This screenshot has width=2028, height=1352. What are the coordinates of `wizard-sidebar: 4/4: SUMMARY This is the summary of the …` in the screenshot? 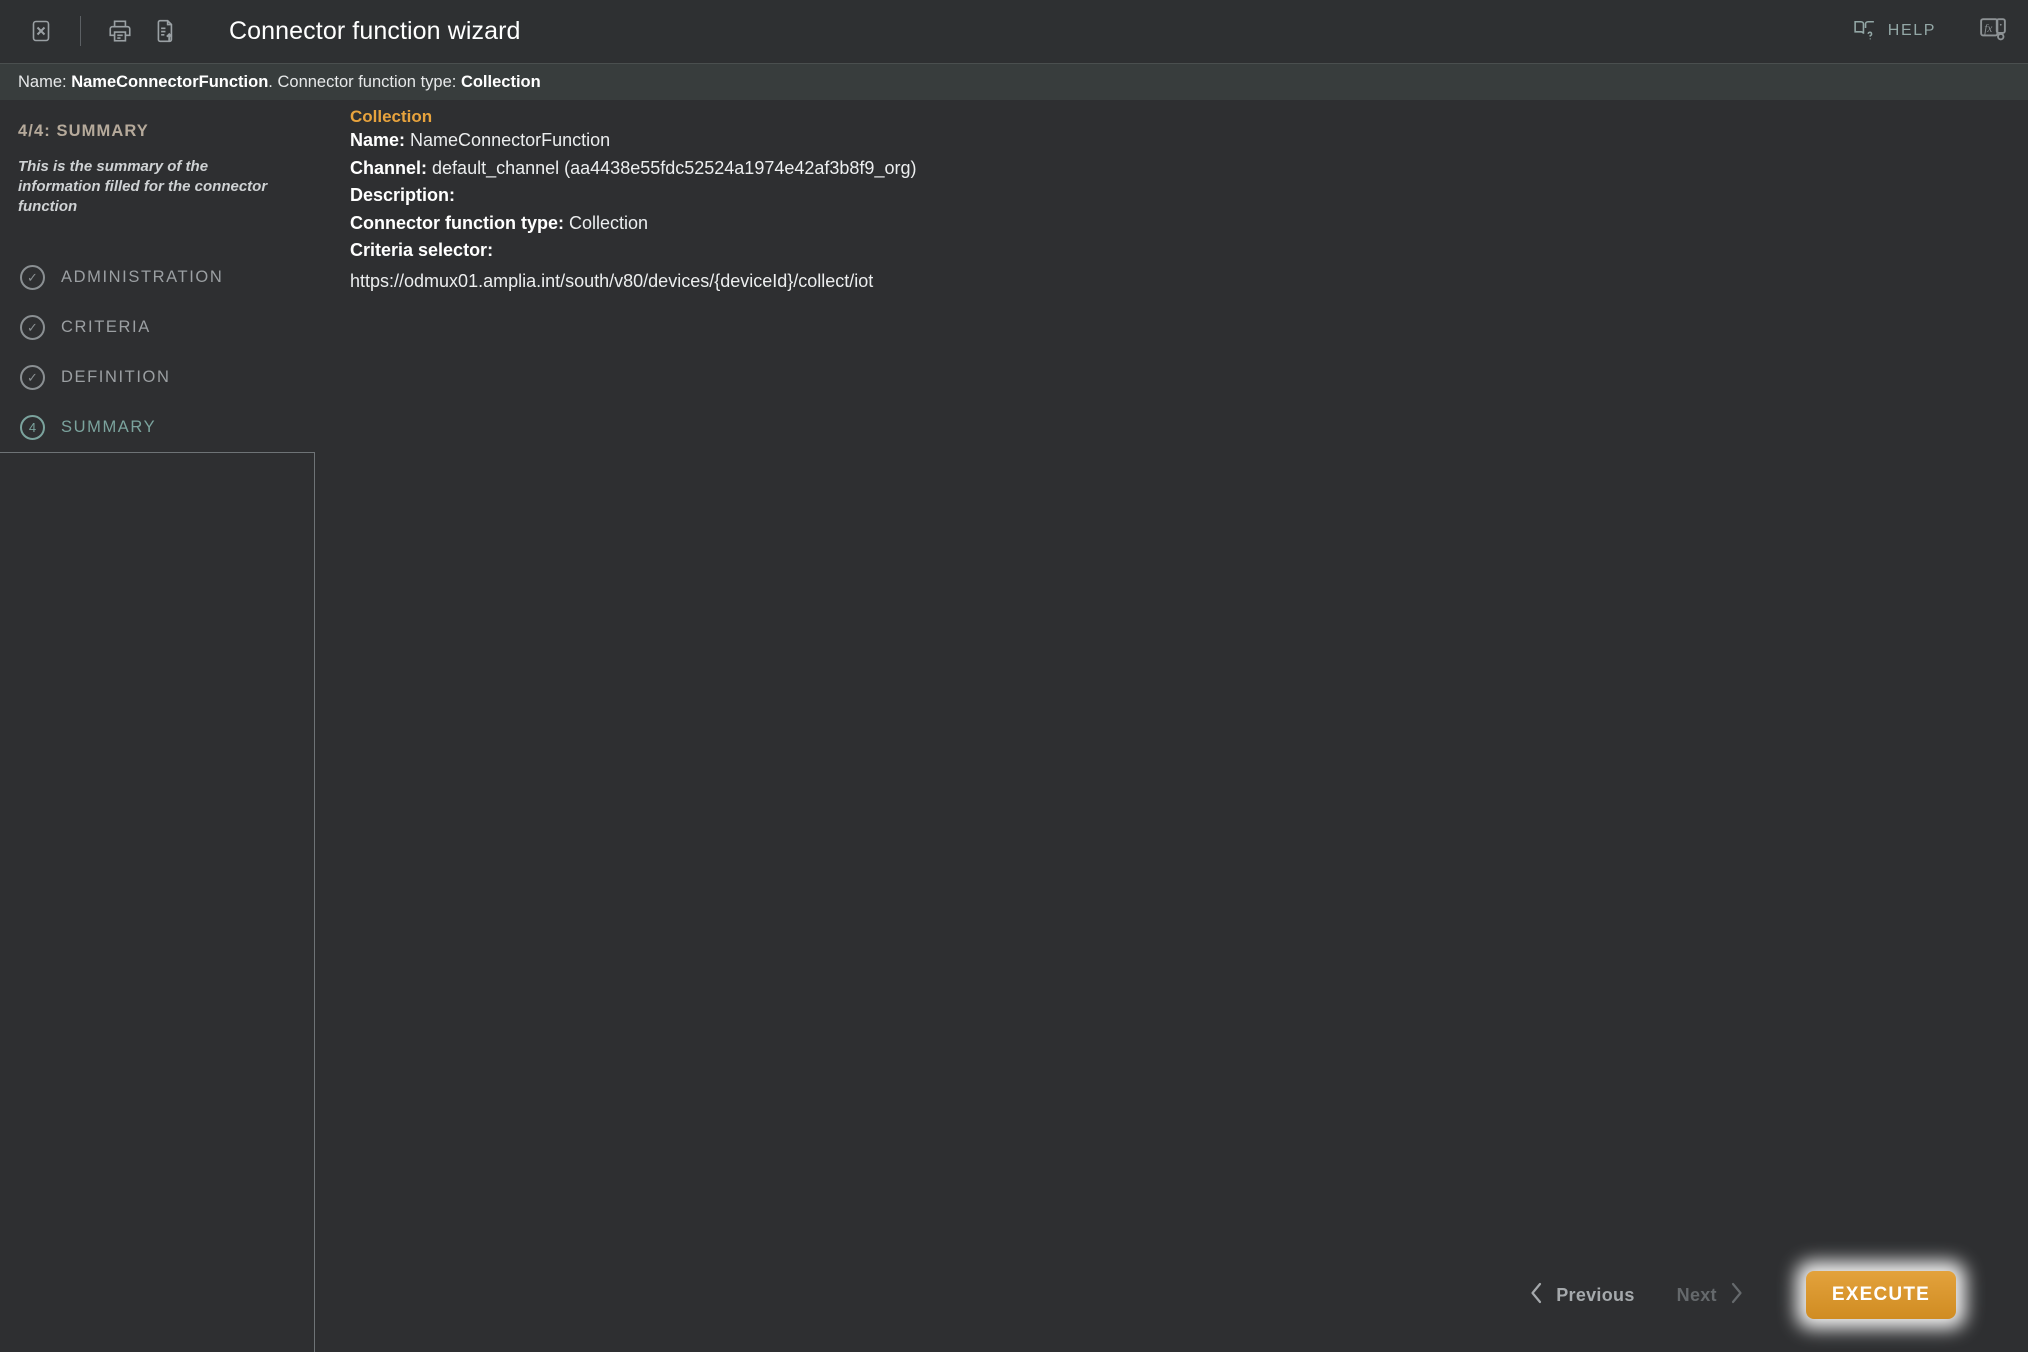 It's located at (157, 726).